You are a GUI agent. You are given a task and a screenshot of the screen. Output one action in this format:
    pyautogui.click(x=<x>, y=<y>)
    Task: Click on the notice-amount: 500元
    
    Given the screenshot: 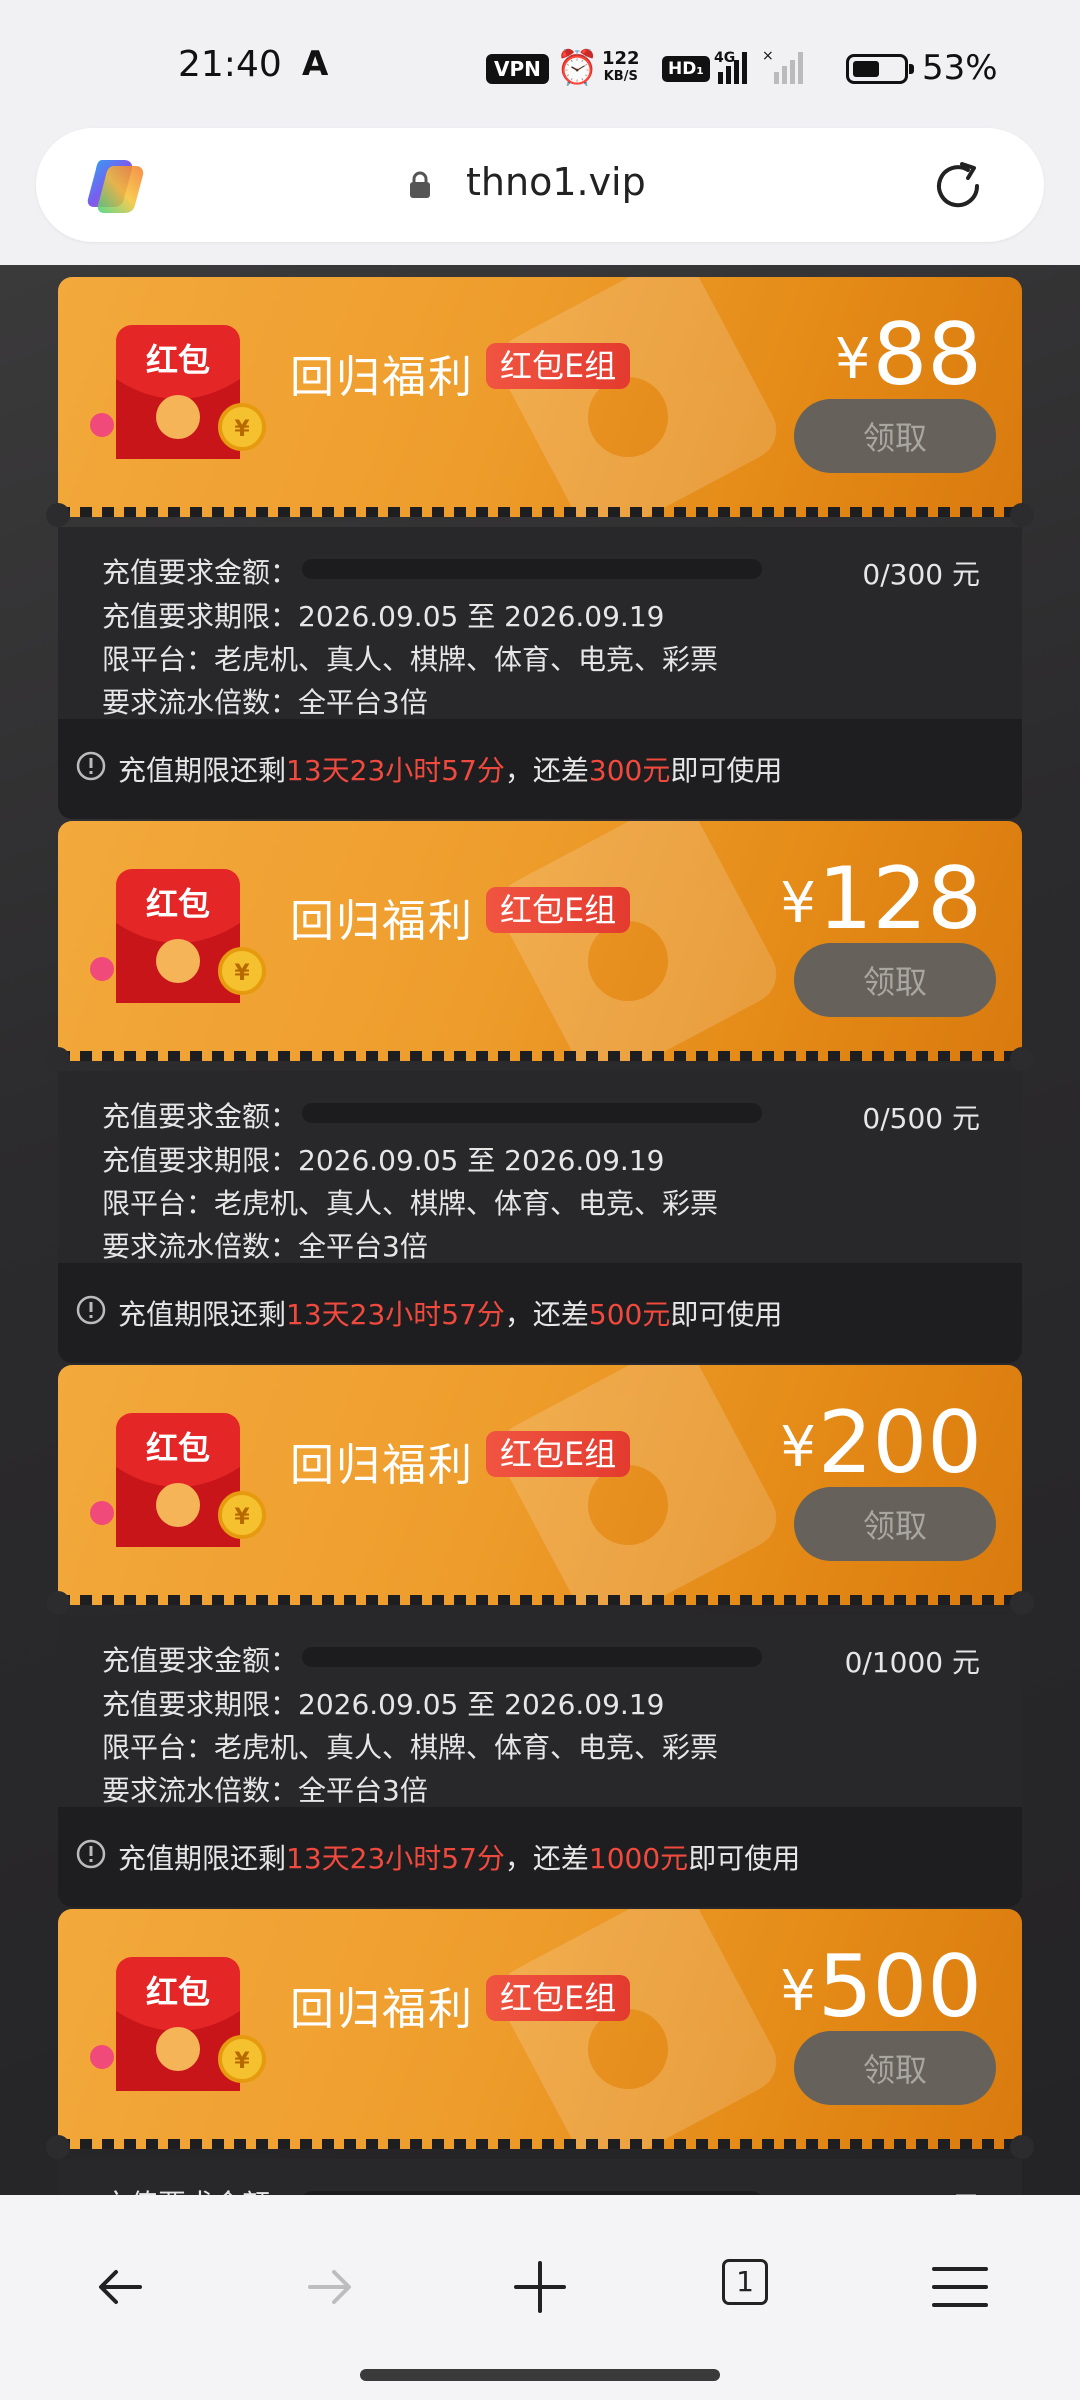 What is the action you would take?
    pyautogui.click(x=629, y=1314)
    